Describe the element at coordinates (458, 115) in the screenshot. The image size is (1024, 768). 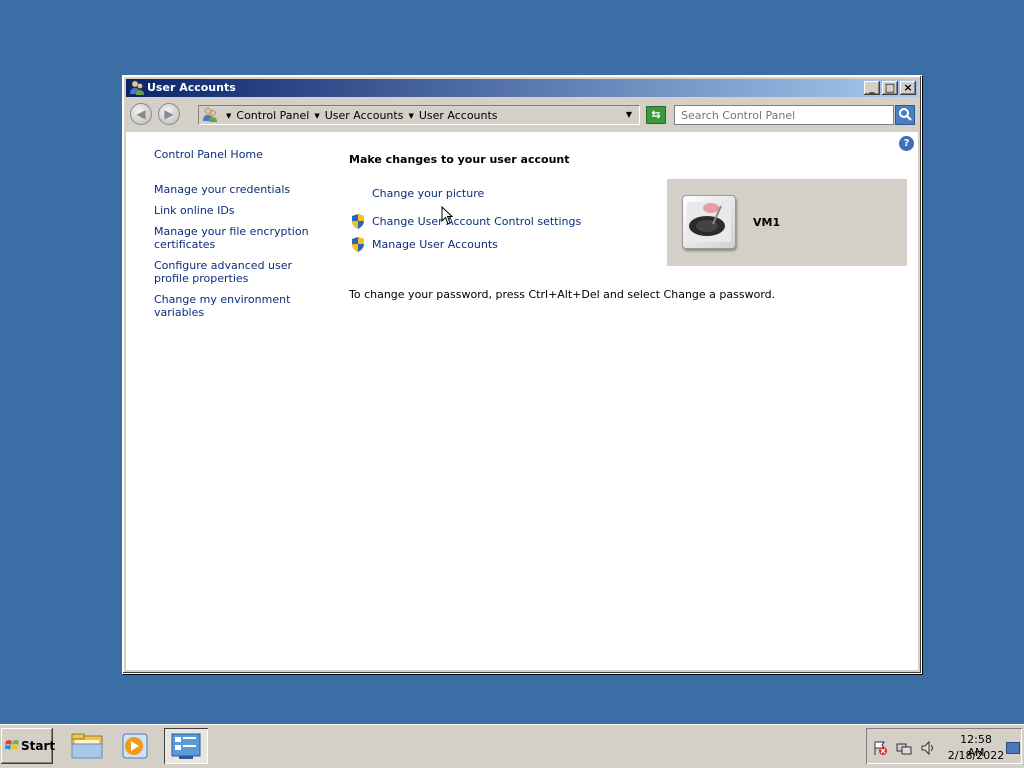
I see `breadcrumb-user-accounts-current: User Accounts` at that location.